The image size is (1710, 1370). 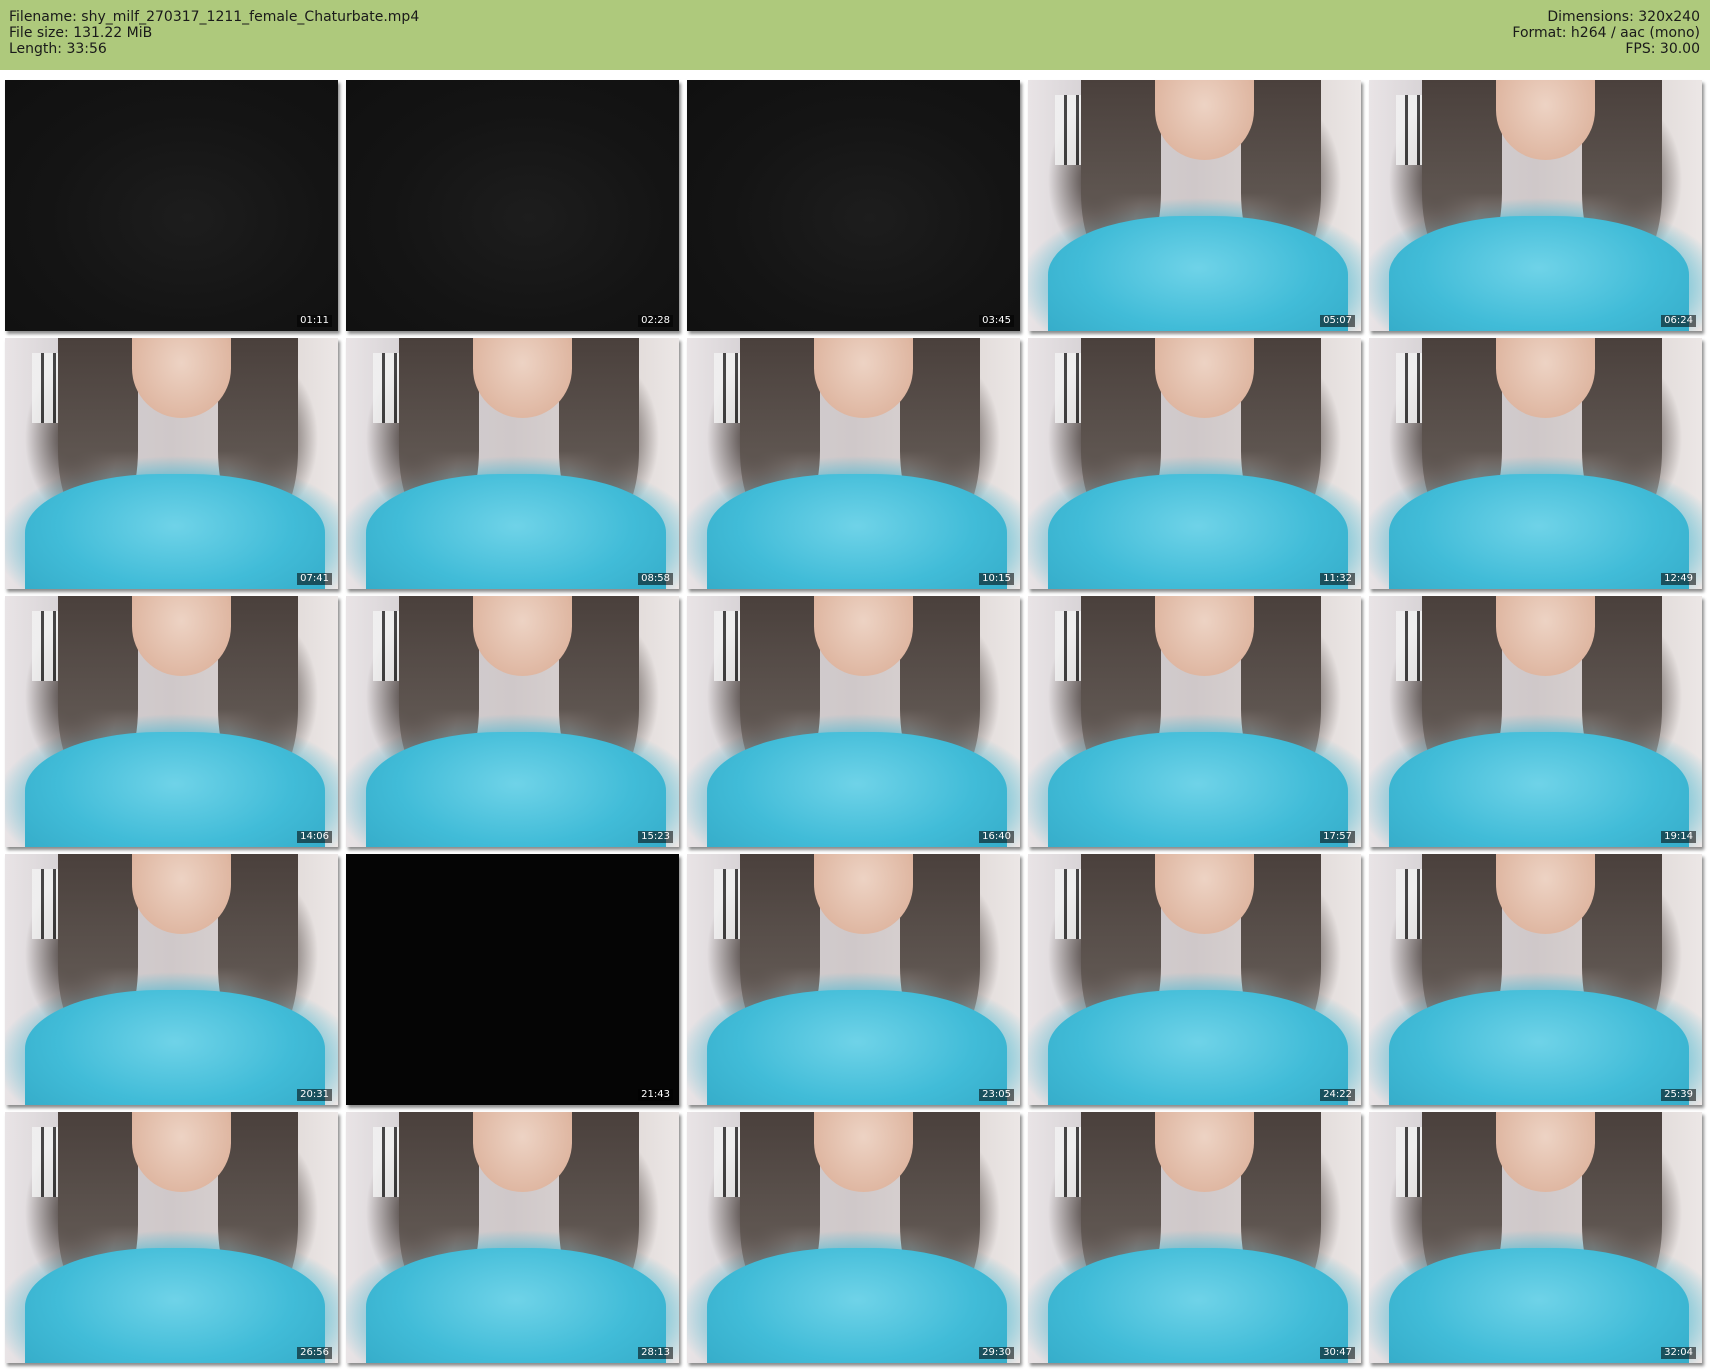 I want to click on timestamp-label: 20:31, so click(x=314, y=1095).